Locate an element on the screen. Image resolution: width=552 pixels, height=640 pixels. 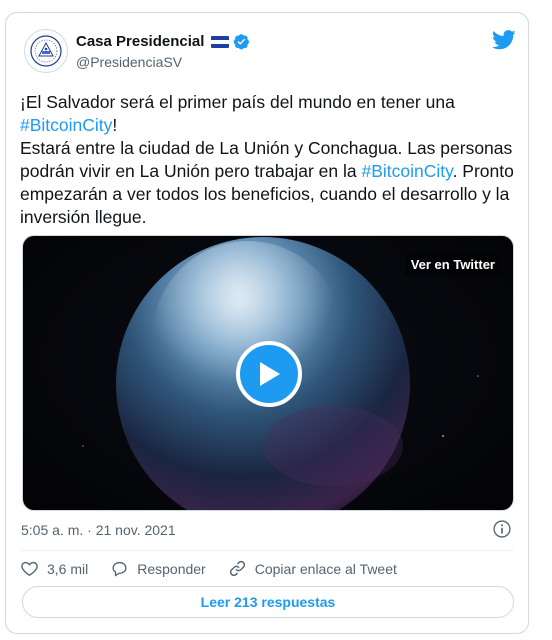
like-count: 3,6 mil is located at coordinates (68, 568).